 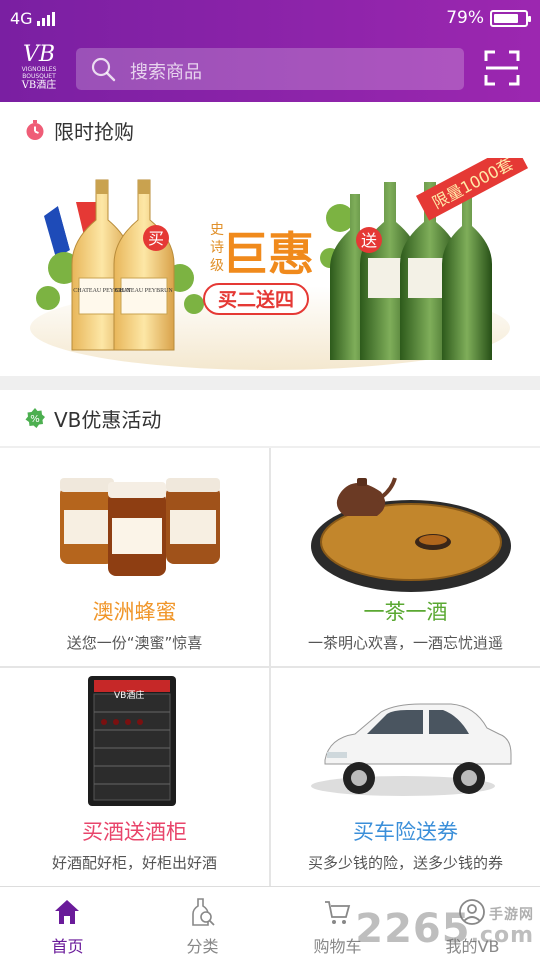 I want to click on site-watermark: 2265.com 手游网, so click(x=444, y=929).